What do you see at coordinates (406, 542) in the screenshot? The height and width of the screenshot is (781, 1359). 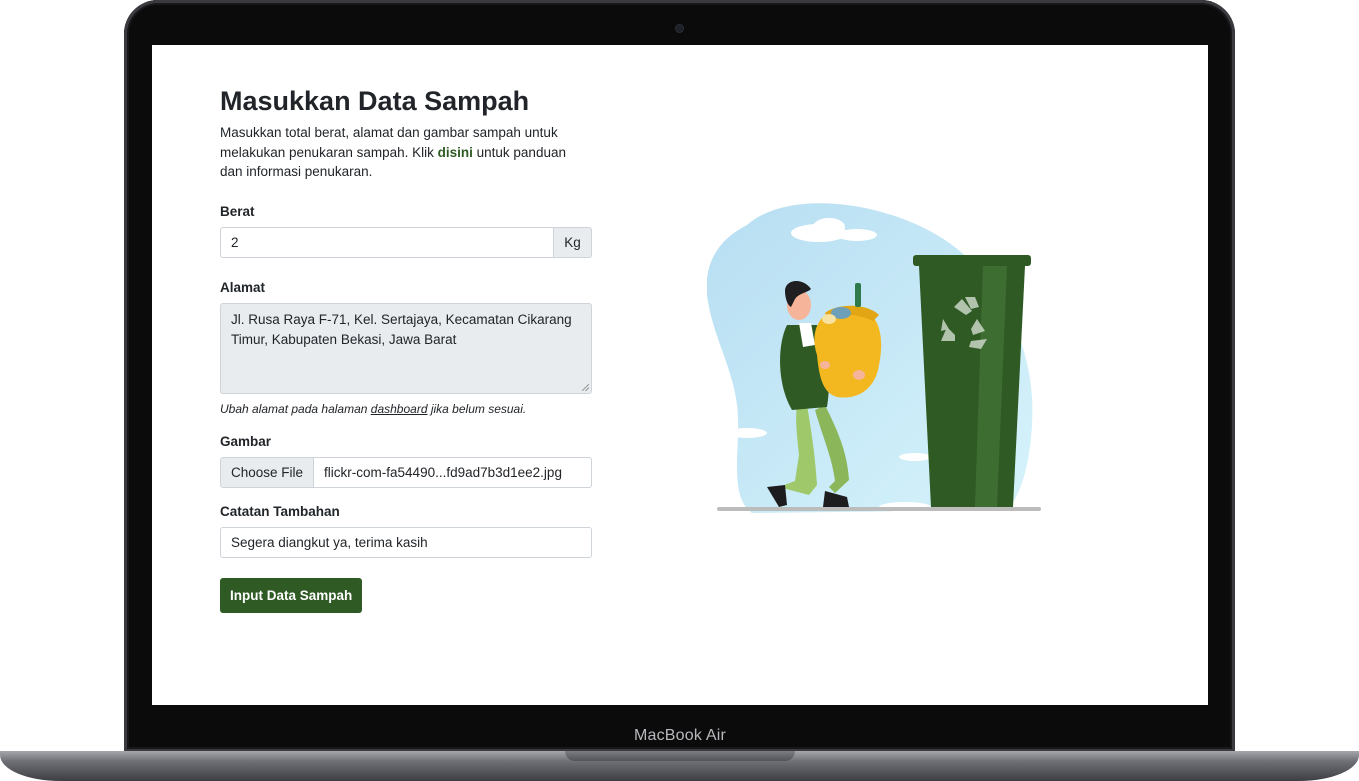 I see `notes-input: Segera diangkut ya, terima kasih` at bounding box center [406, 542].